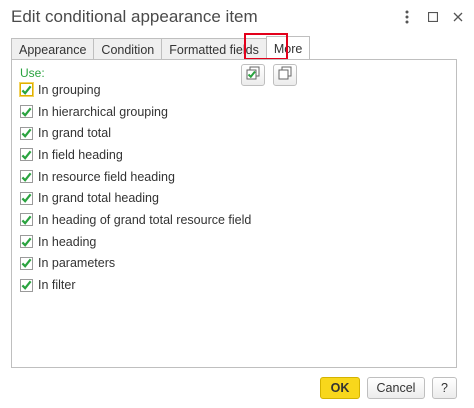  I want to click on list-item: In heading of grand total resource field, so click(135, 220).